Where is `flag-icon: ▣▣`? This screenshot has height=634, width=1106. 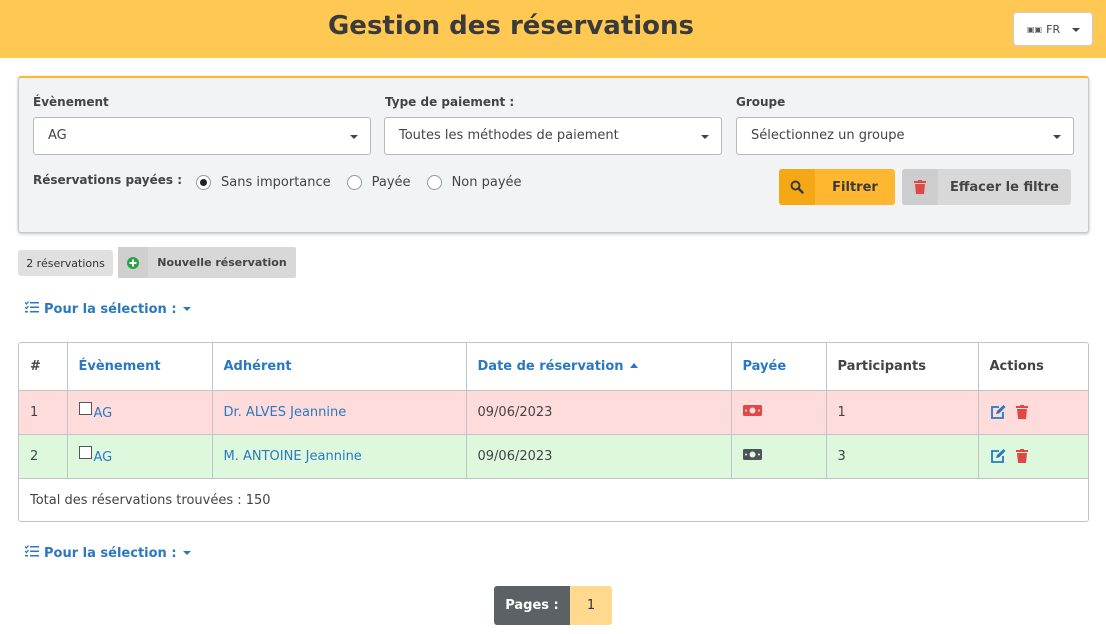
flag-icon: ▣▣ is located at coordinates (1035, 29).